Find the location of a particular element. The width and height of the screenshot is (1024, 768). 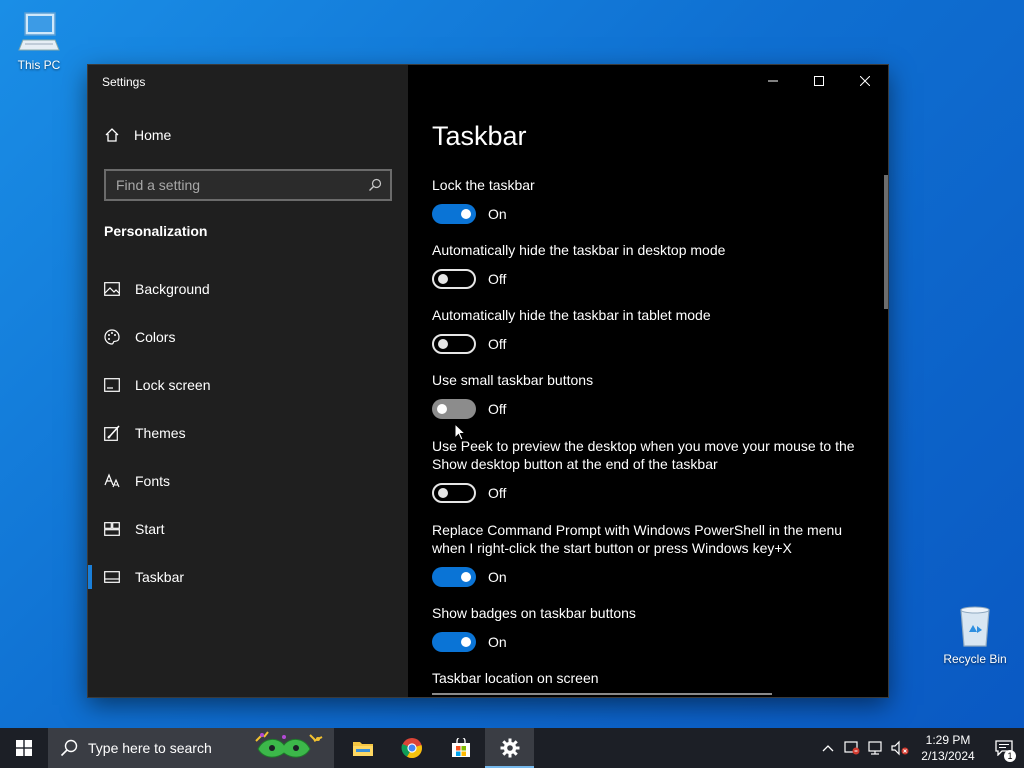

taskbar-clock: 1:29 PM 2/13/2024 is located at coordinates (948, 748).